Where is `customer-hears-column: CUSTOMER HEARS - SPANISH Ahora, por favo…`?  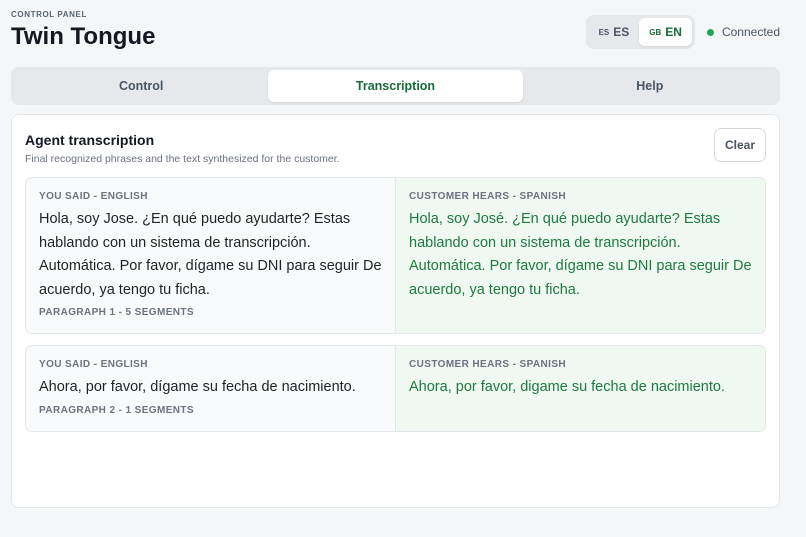
customer-hears-column: CUSTOMER HEARS - SPANISH Ahora, por favo… is located at coordinates (580, 388).